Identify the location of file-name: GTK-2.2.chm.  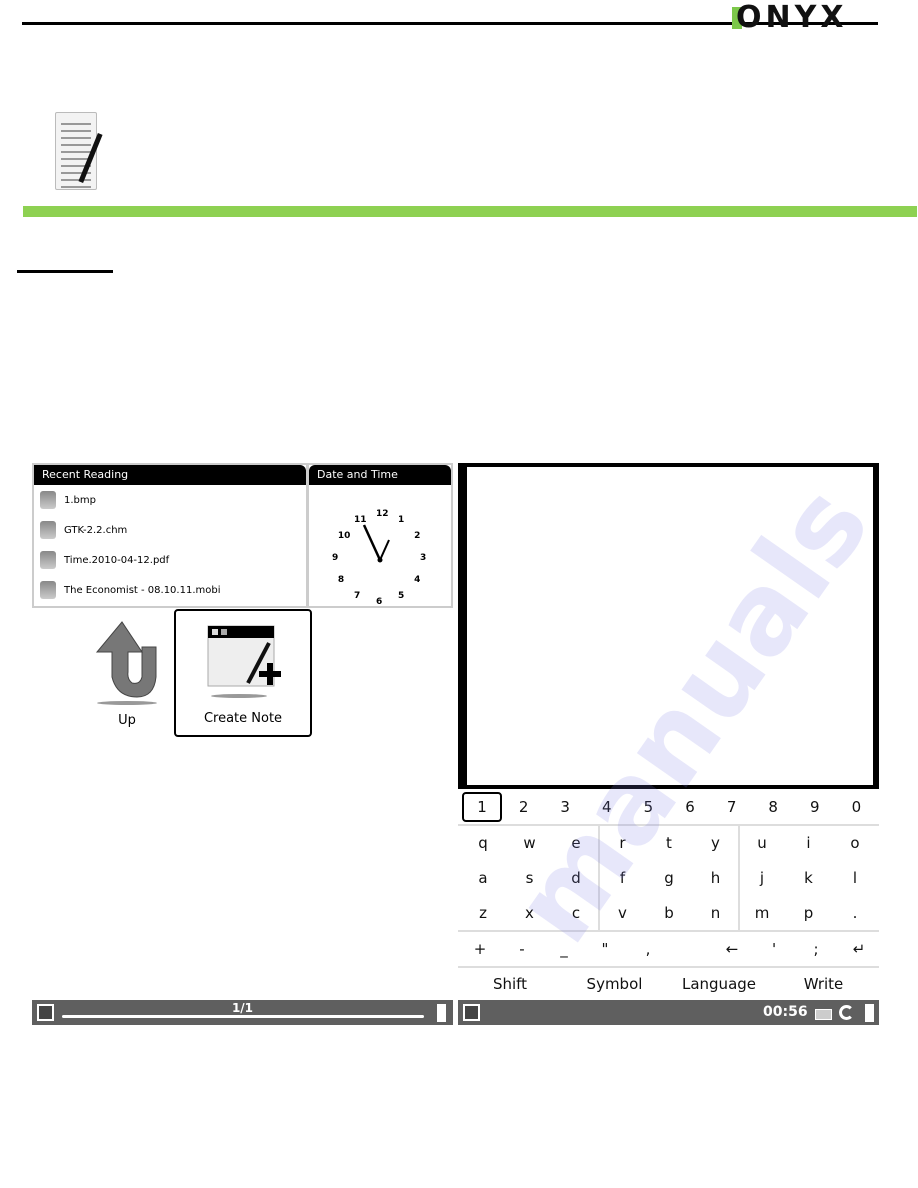
(96, 530).